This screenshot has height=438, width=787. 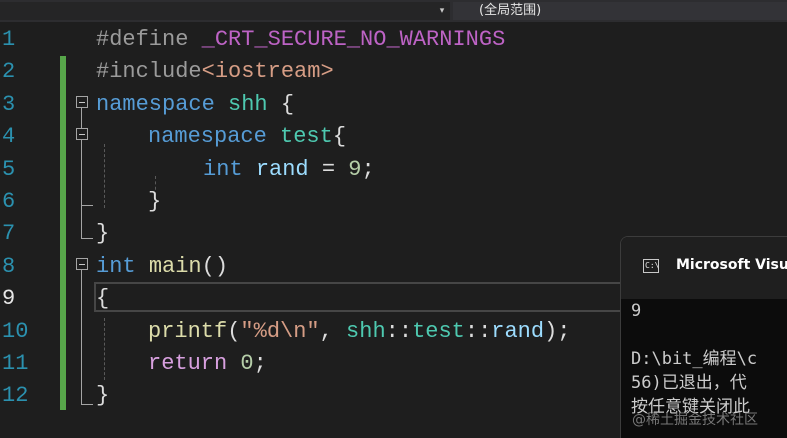 What do you see at coordinates (9, 39) in the screenshot?
I see `line-number: 1` at bounding box center [9, 39].